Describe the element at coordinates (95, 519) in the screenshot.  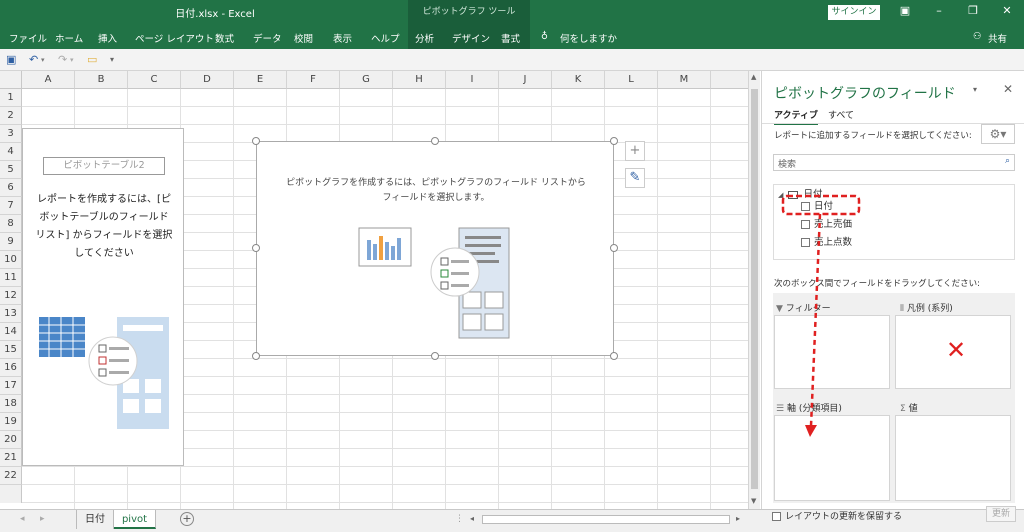
I see `sheet-tab-hizuke: 日付` at that location.